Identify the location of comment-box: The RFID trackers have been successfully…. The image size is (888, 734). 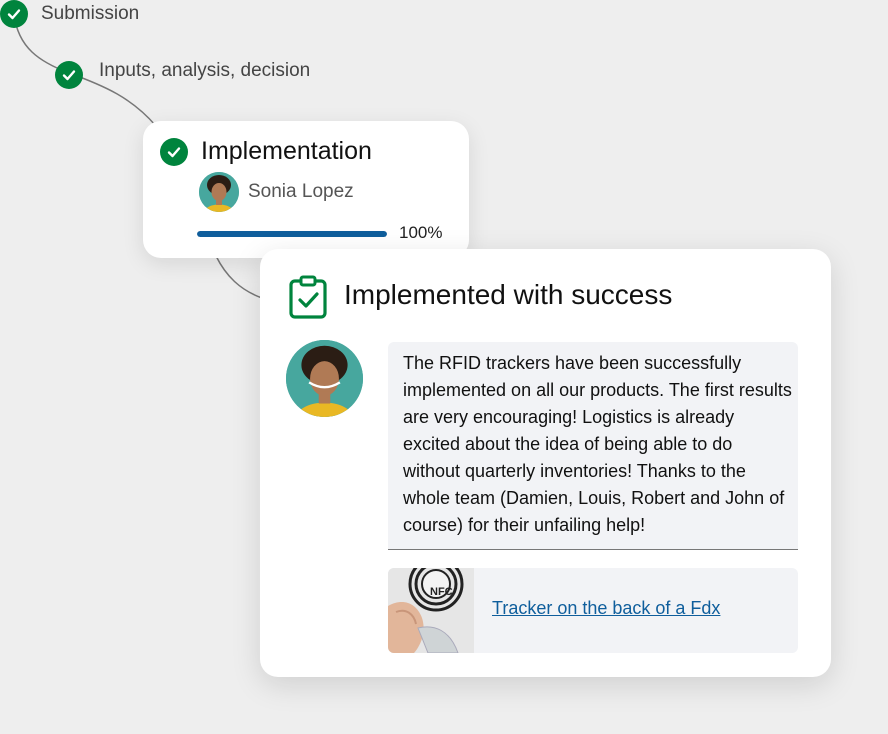
(593, 446).